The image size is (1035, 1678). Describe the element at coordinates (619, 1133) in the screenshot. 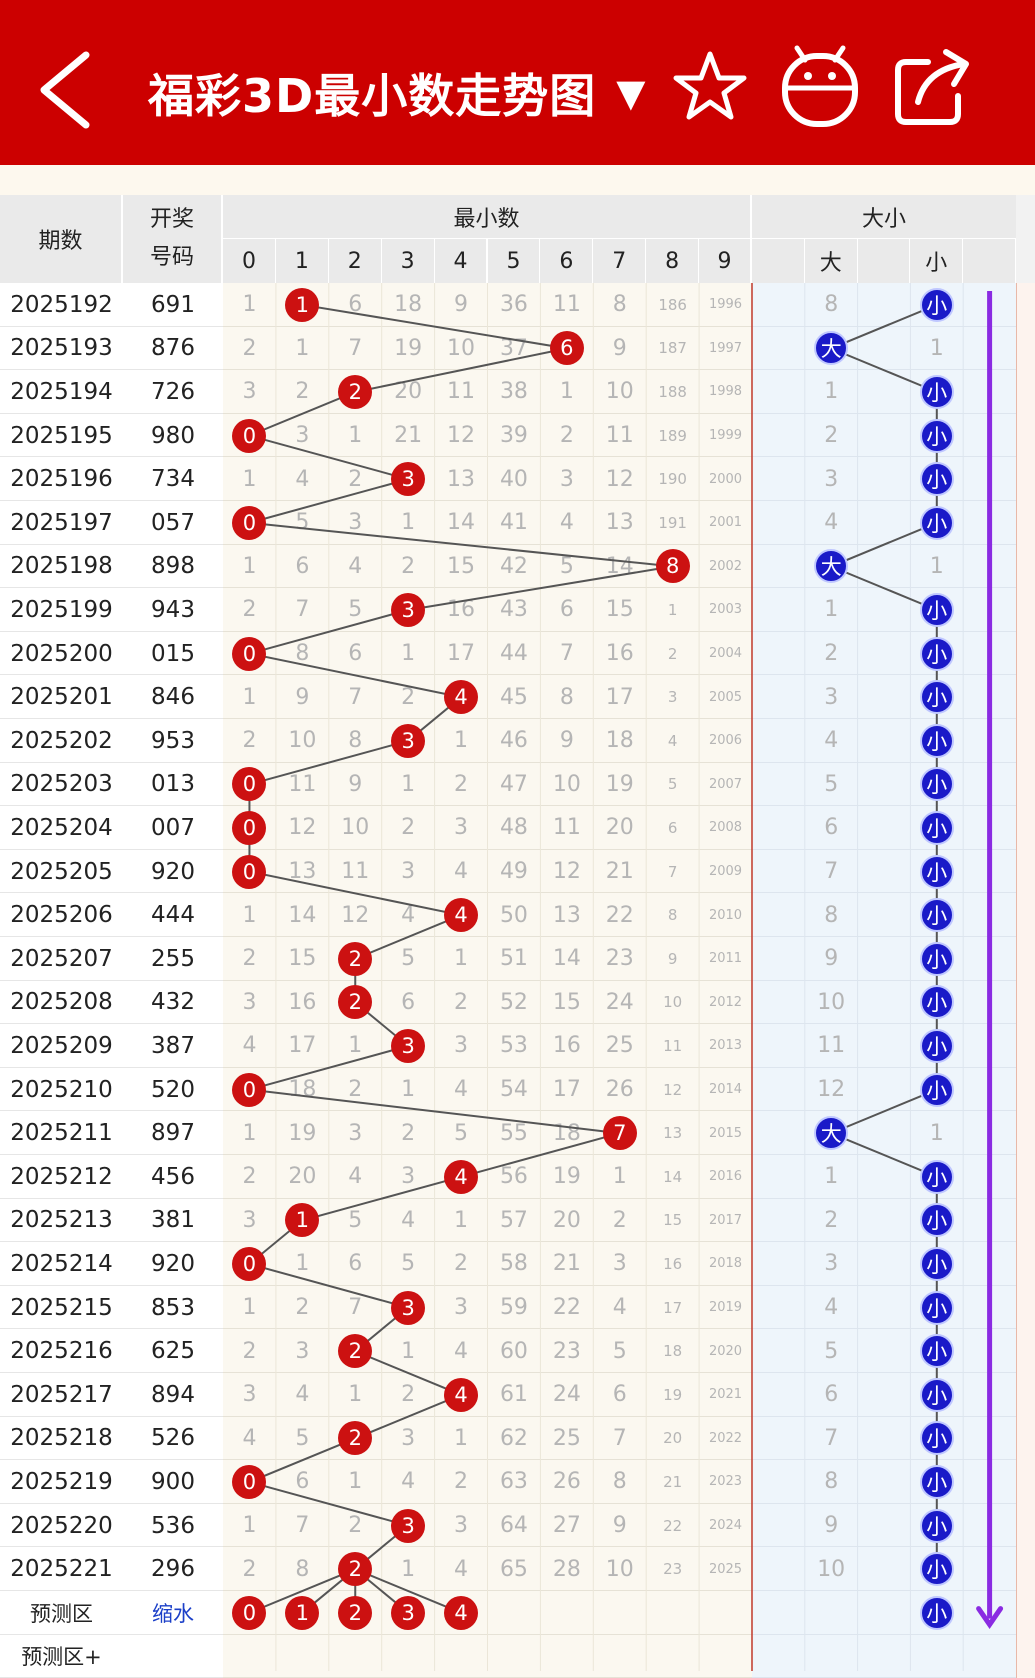

I see `min-digit-ball: 7` at that location.